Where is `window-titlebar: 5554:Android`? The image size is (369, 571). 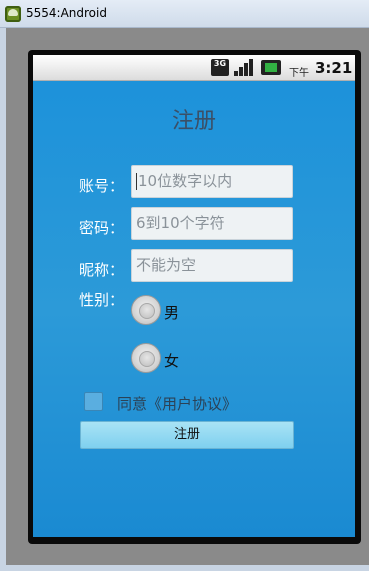 window-titlebar: 5554:Android is located at coordinates (184, 14).